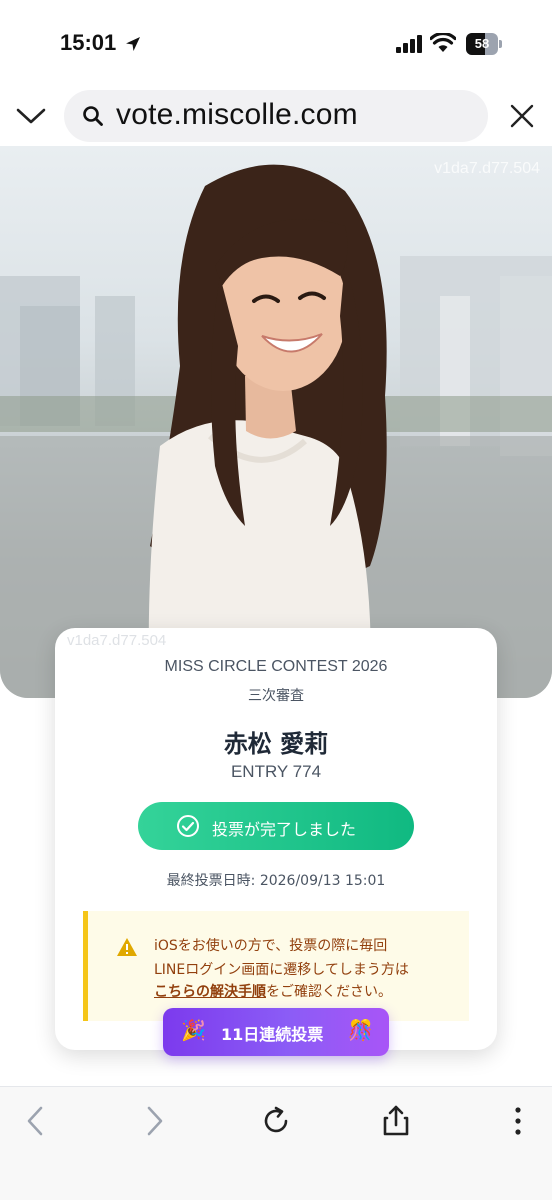 The height and width of the screenshot is (1200, 552). I want to click on notice-line-3: こちらの解決手順をご確認ください。, so click(273, 991).